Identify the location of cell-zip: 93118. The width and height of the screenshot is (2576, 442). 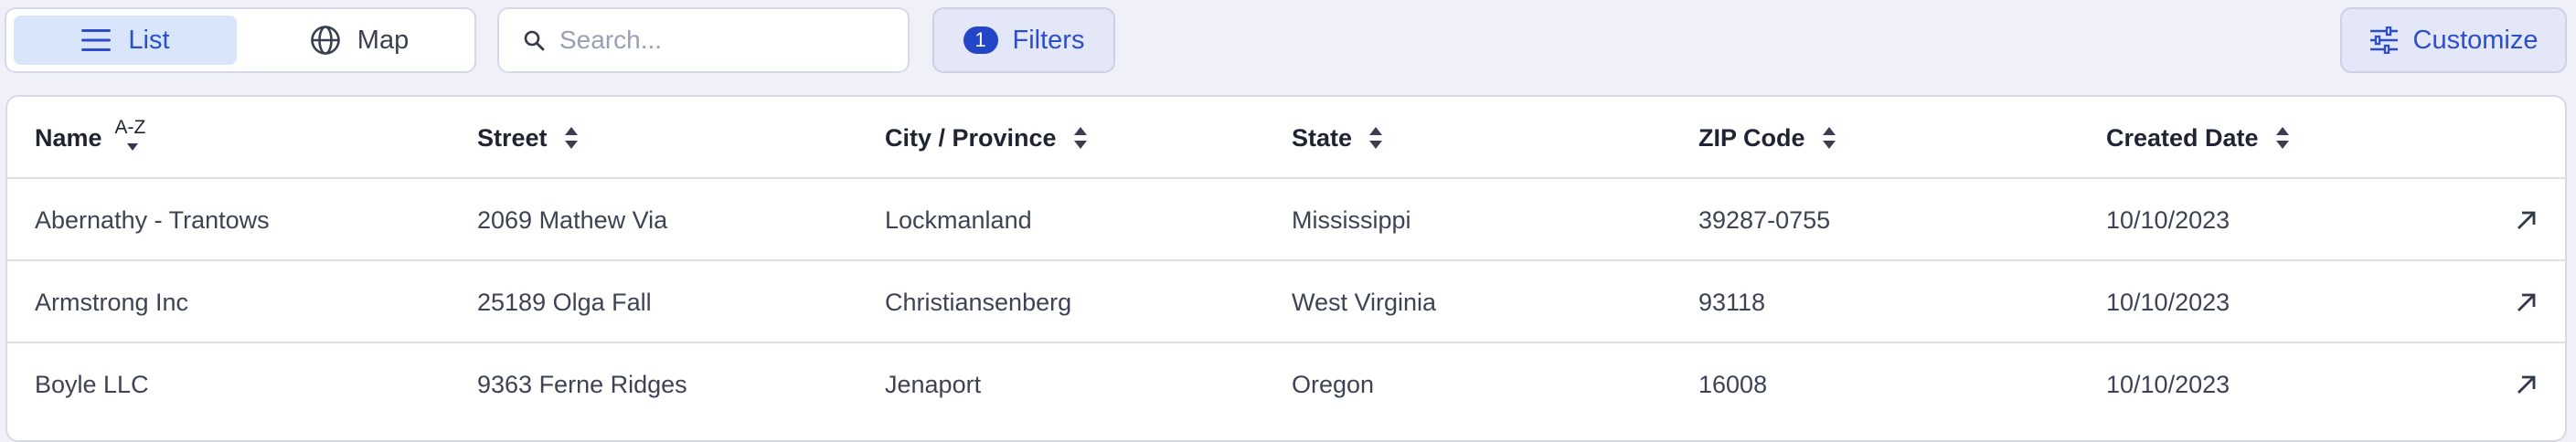
(1732, 302).